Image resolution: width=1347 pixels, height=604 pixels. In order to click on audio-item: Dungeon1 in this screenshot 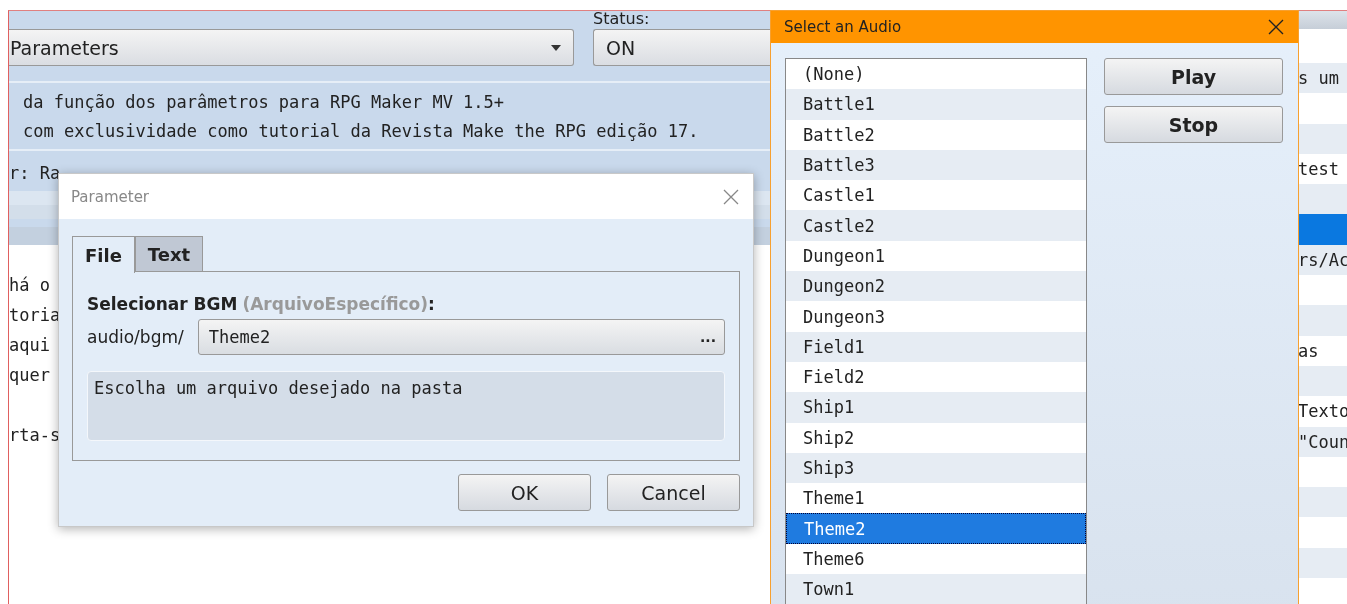, I will do `click(936, 256)`.